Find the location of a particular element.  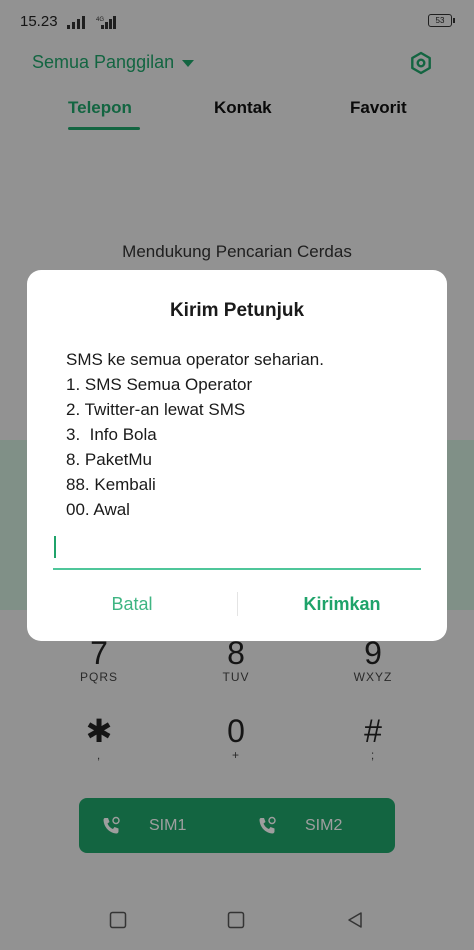

message-line: 3. Info Bola is located at coordinates (111, 434).